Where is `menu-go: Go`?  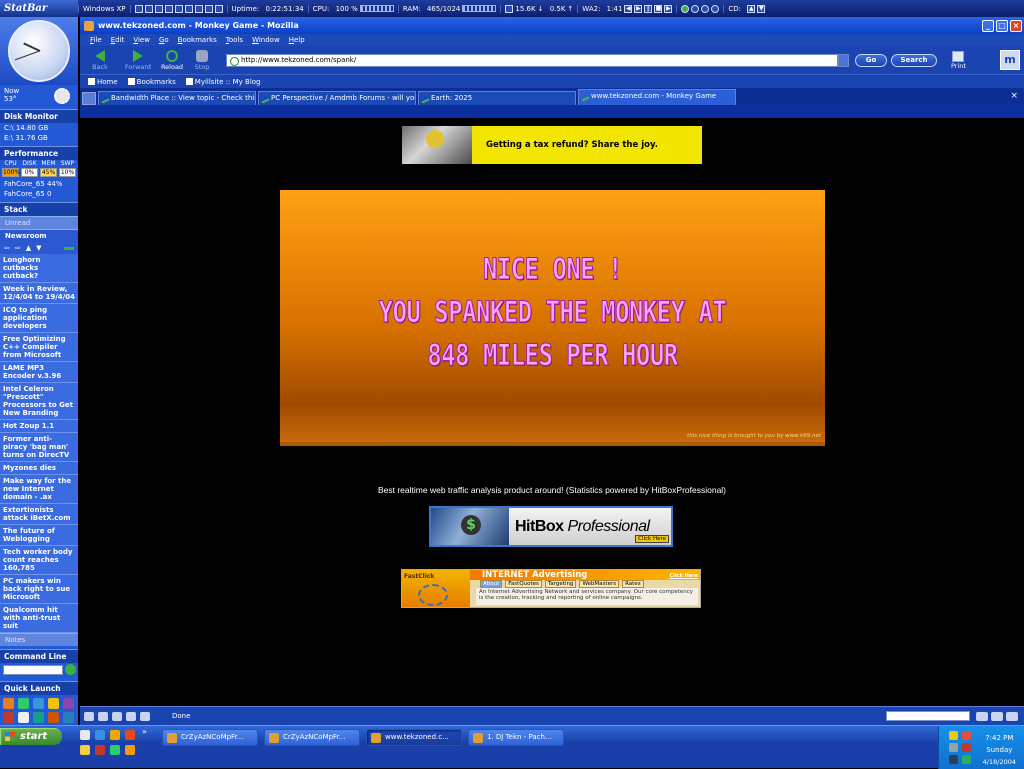 menu-go: Go is located at coordinates (164, 40).